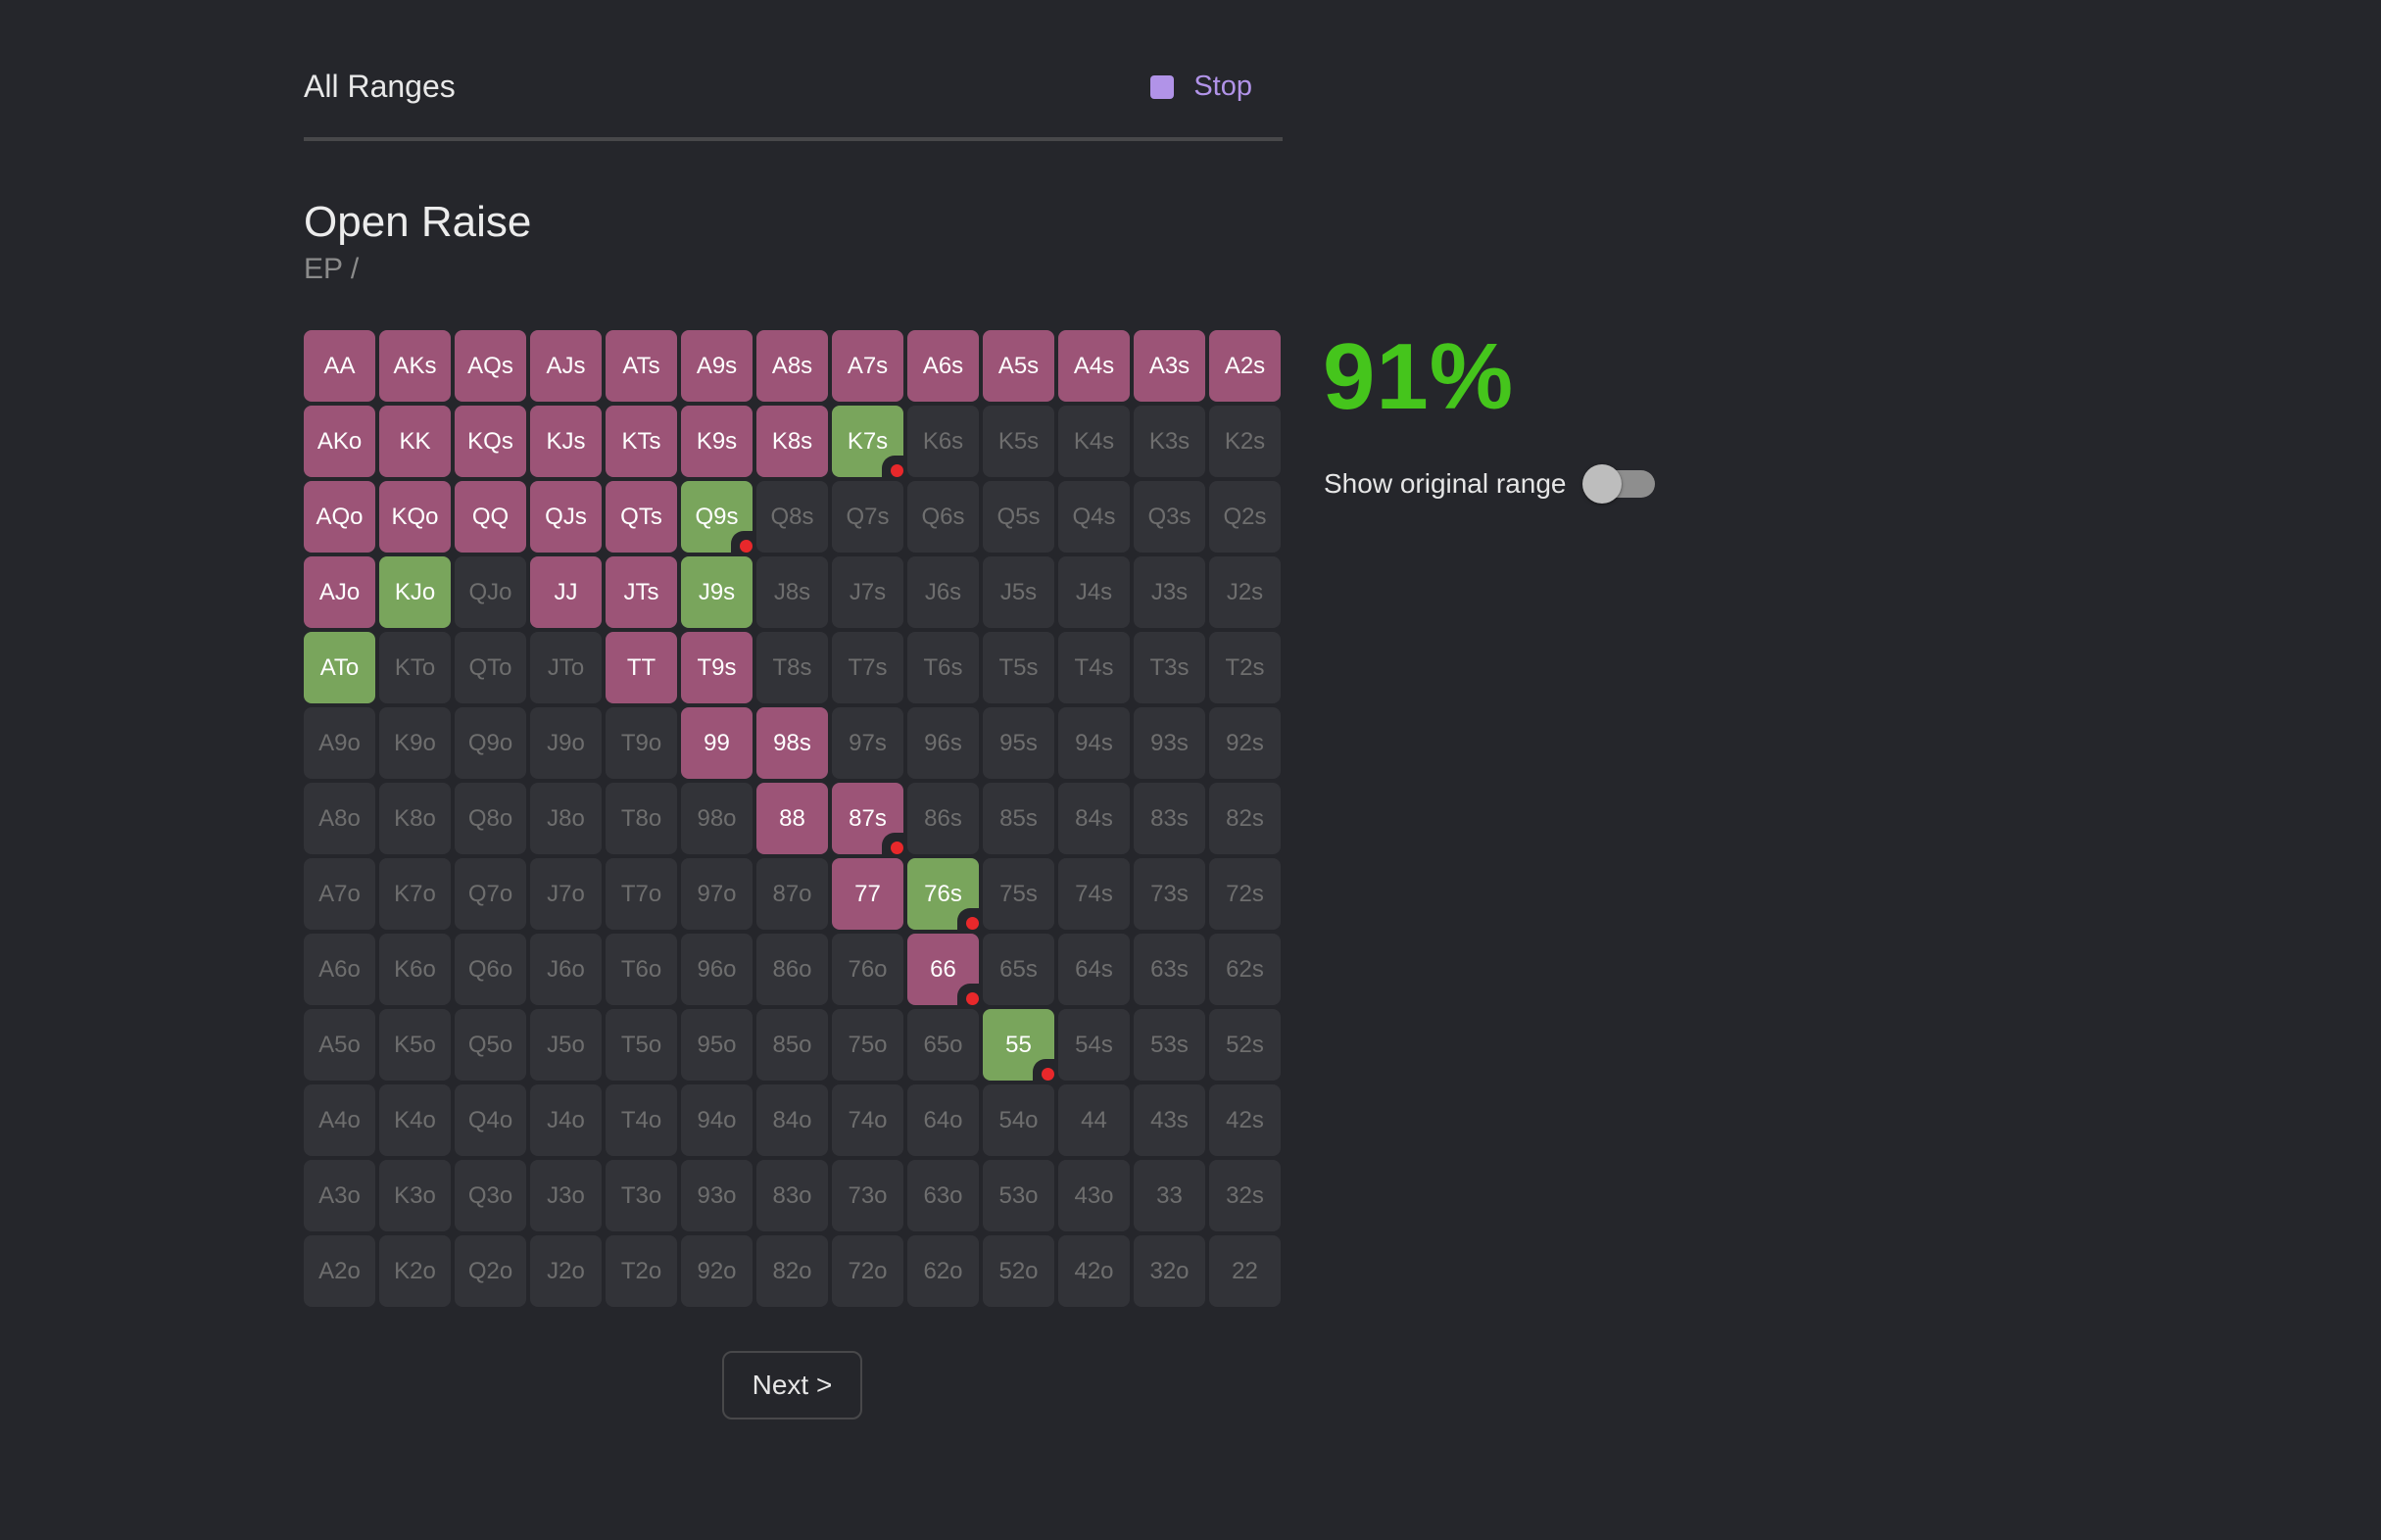 This screenshot has width=2381, height=1540. I want to click on hand-cell-A7s: A7s, so click(867, 366).